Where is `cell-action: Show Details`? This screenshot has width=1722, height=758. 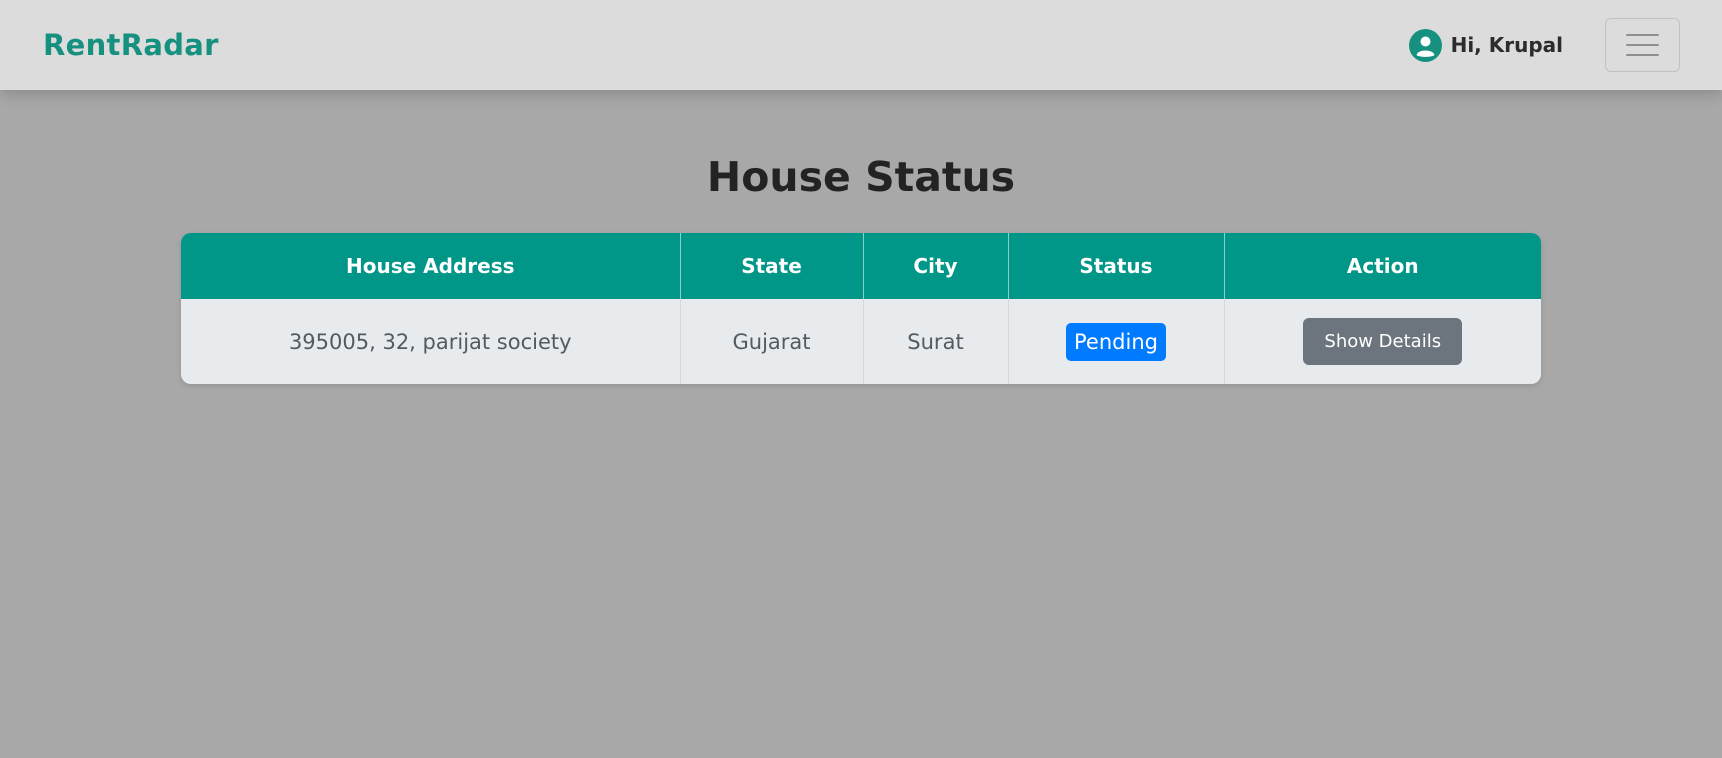
cell-action: Show Details is located at coordinates (1382, 341).